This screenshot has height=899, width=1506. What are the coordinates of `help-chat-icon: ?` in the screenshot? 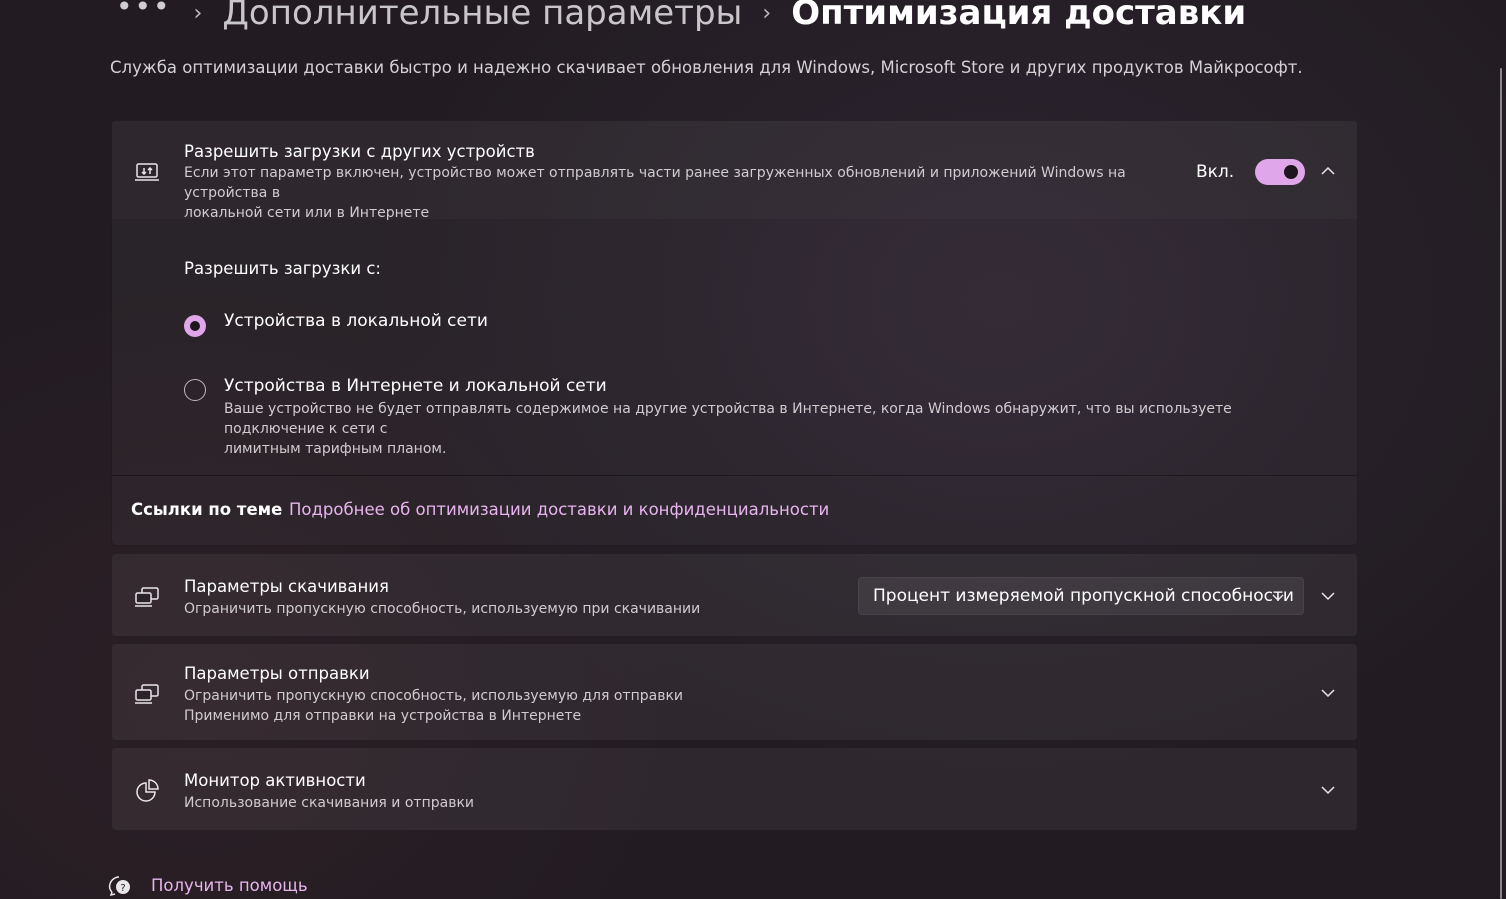 It's located at (119, 886).